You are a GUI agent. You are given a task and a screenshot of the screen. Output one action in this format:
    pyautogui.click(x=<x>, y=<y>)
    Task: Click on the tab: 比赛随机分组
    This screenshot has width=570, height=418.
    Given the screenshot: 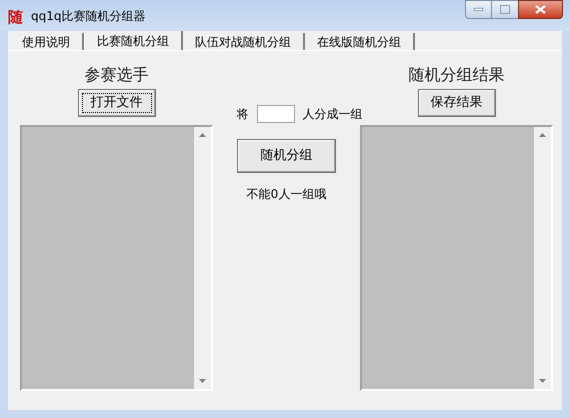 What is the action you would take?
    pyautogui.click(x=133, y=40)
    